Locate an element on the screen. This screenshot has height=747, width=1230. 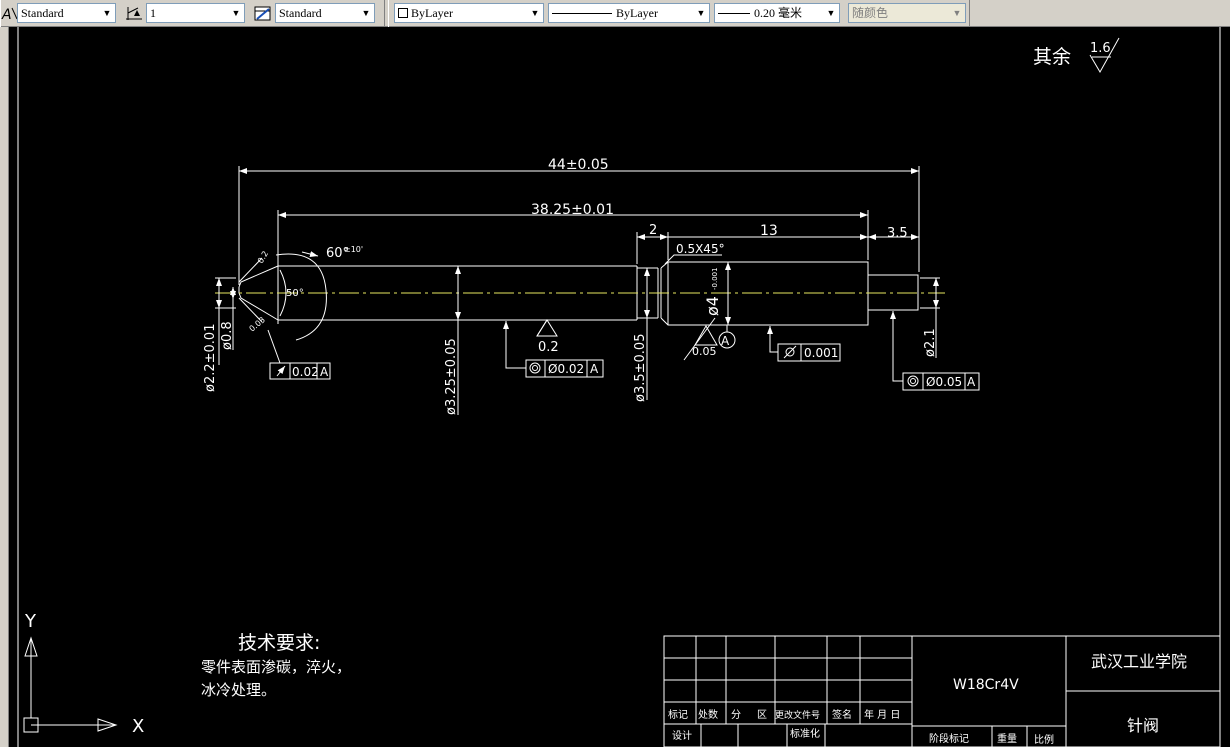
lineweight-combo: 0.20 毫米 ▼ is located at coordinates (777, 13).